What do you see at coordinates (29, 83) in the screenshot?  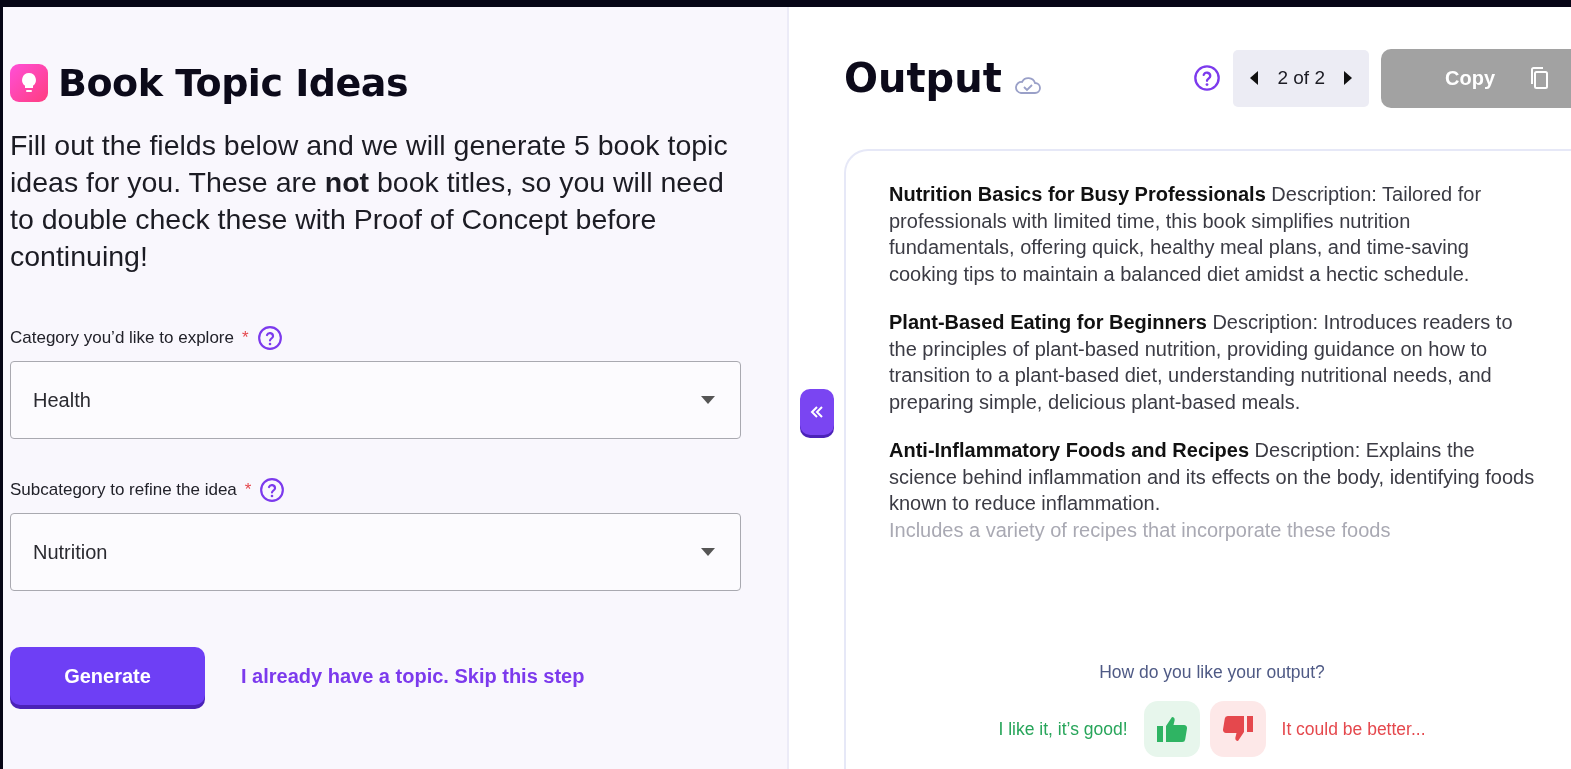 I see `lightbulb-icon` at bounding box center [29, 83].